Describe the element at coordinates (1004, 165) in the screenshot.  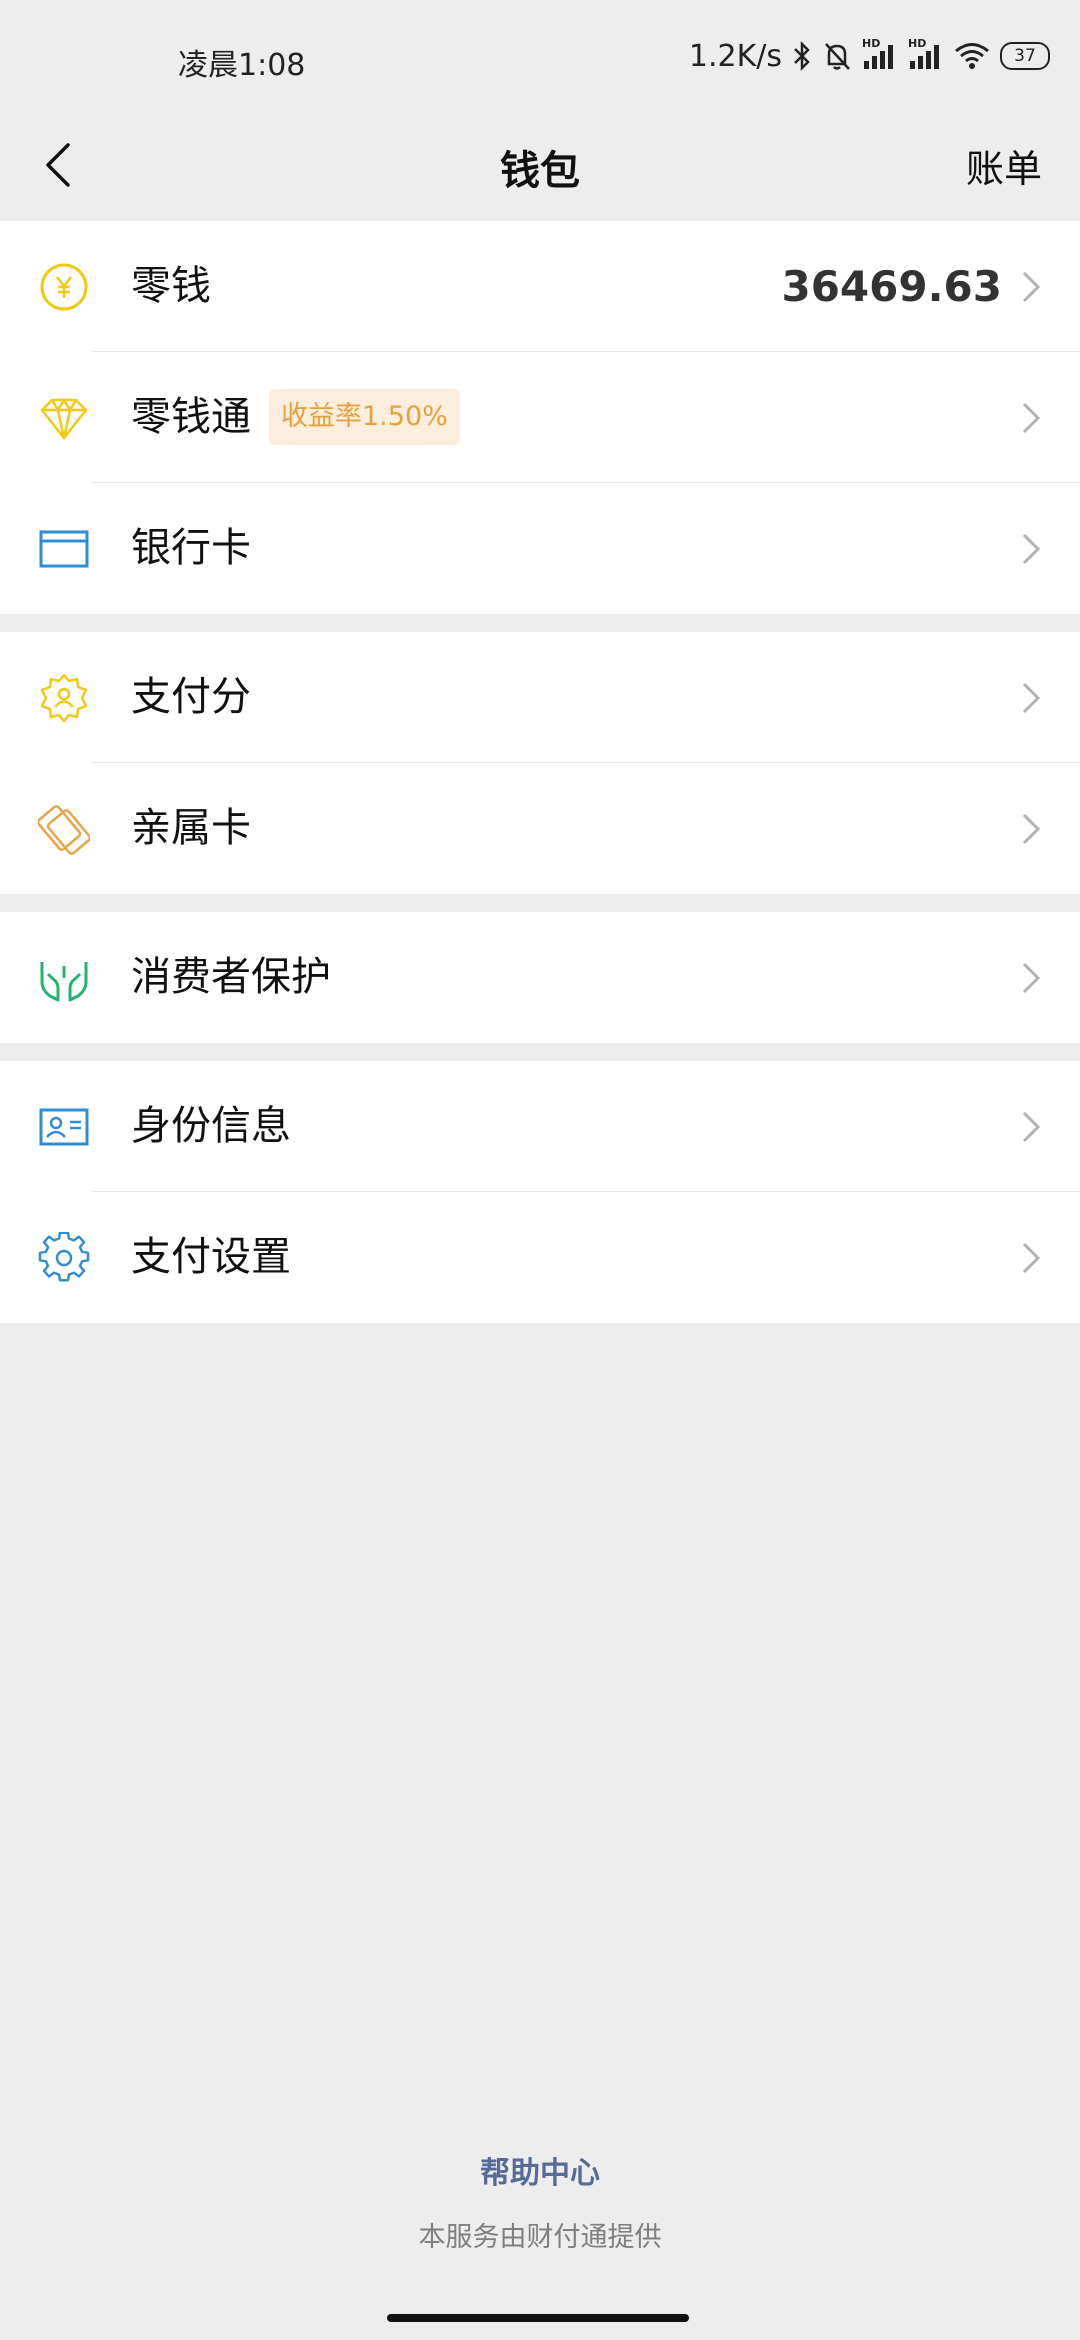
I see `bill-button: 账单` at that location.